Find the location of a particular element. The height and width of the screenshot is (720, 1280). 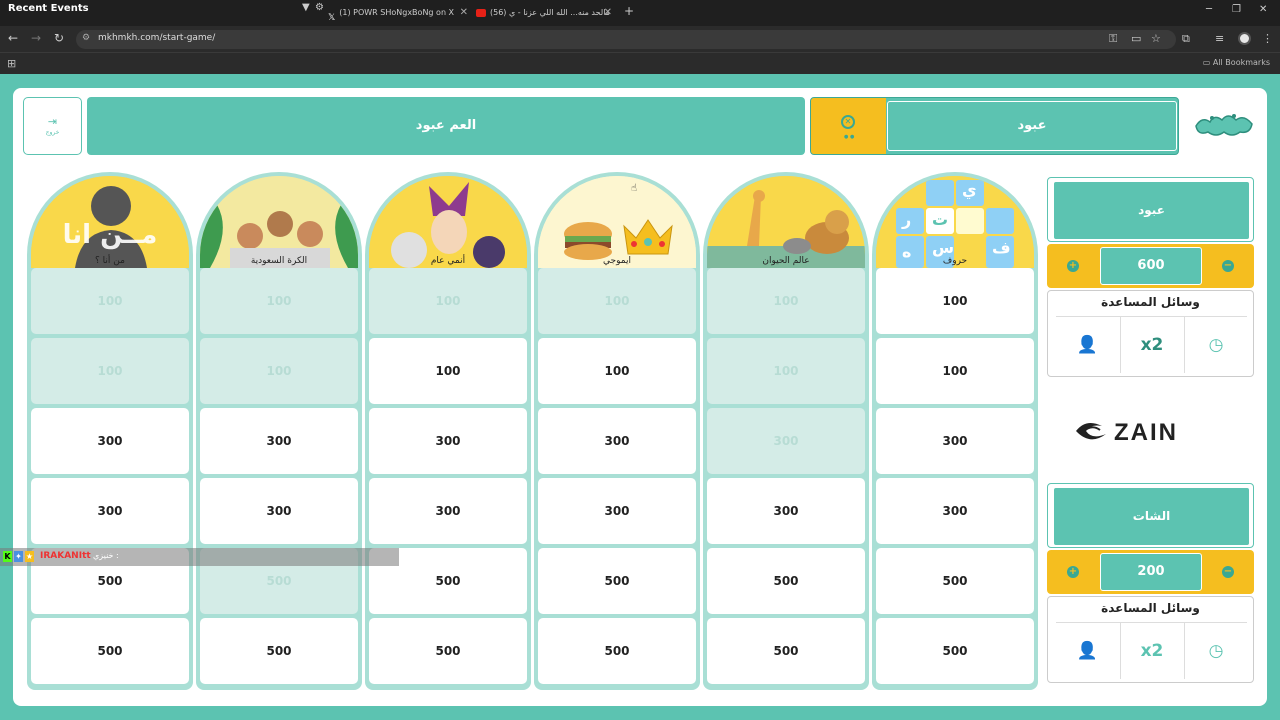

zain-sponsor-logo: ZAIN is located at coordinates (1127, 432).